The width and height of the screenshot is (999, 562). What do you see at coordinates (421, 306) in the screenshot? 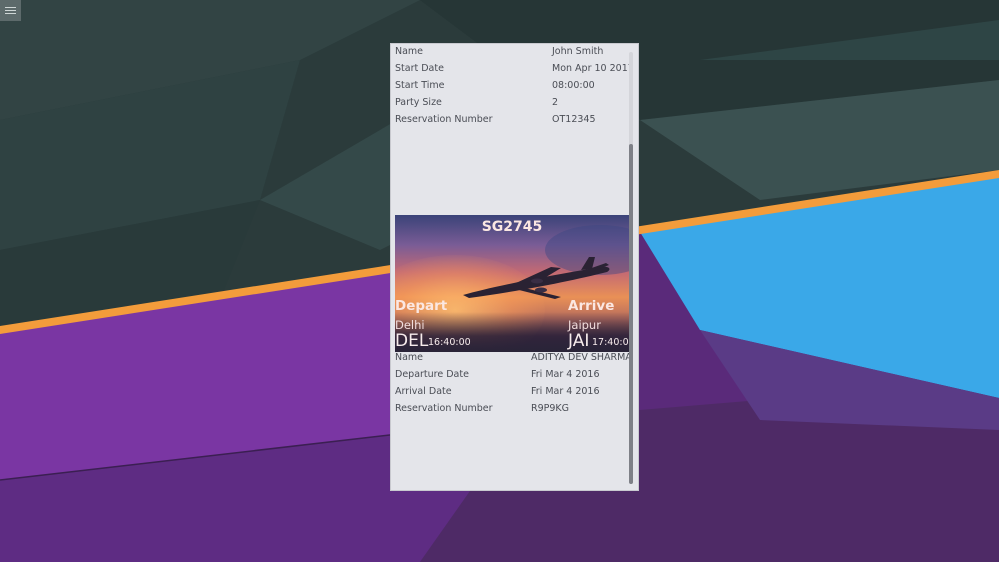
I see `depart-heading: Depart` at bounding box center [421, 306].